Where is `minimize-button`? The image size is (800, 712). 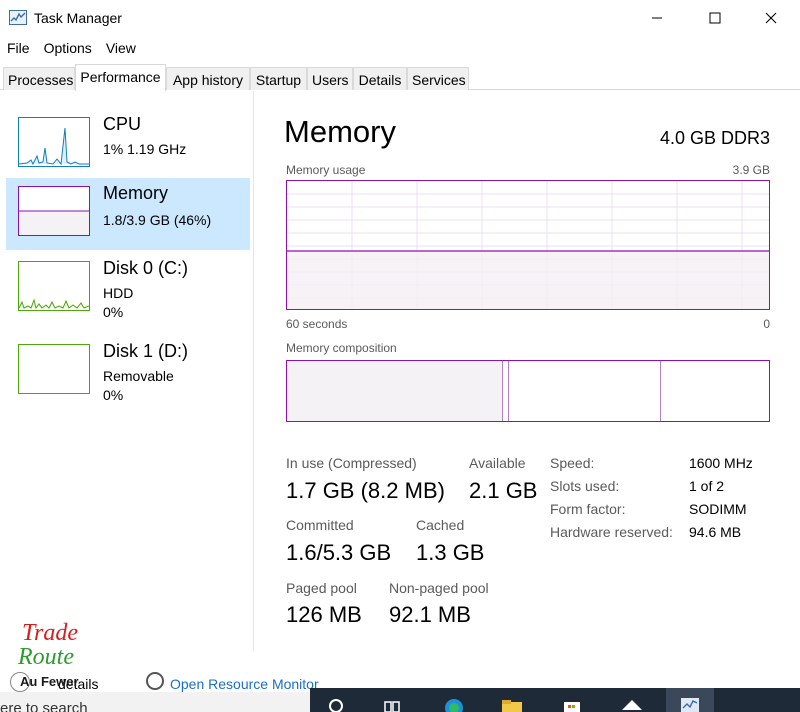
minimize-button is located at coordinates (657, 18).